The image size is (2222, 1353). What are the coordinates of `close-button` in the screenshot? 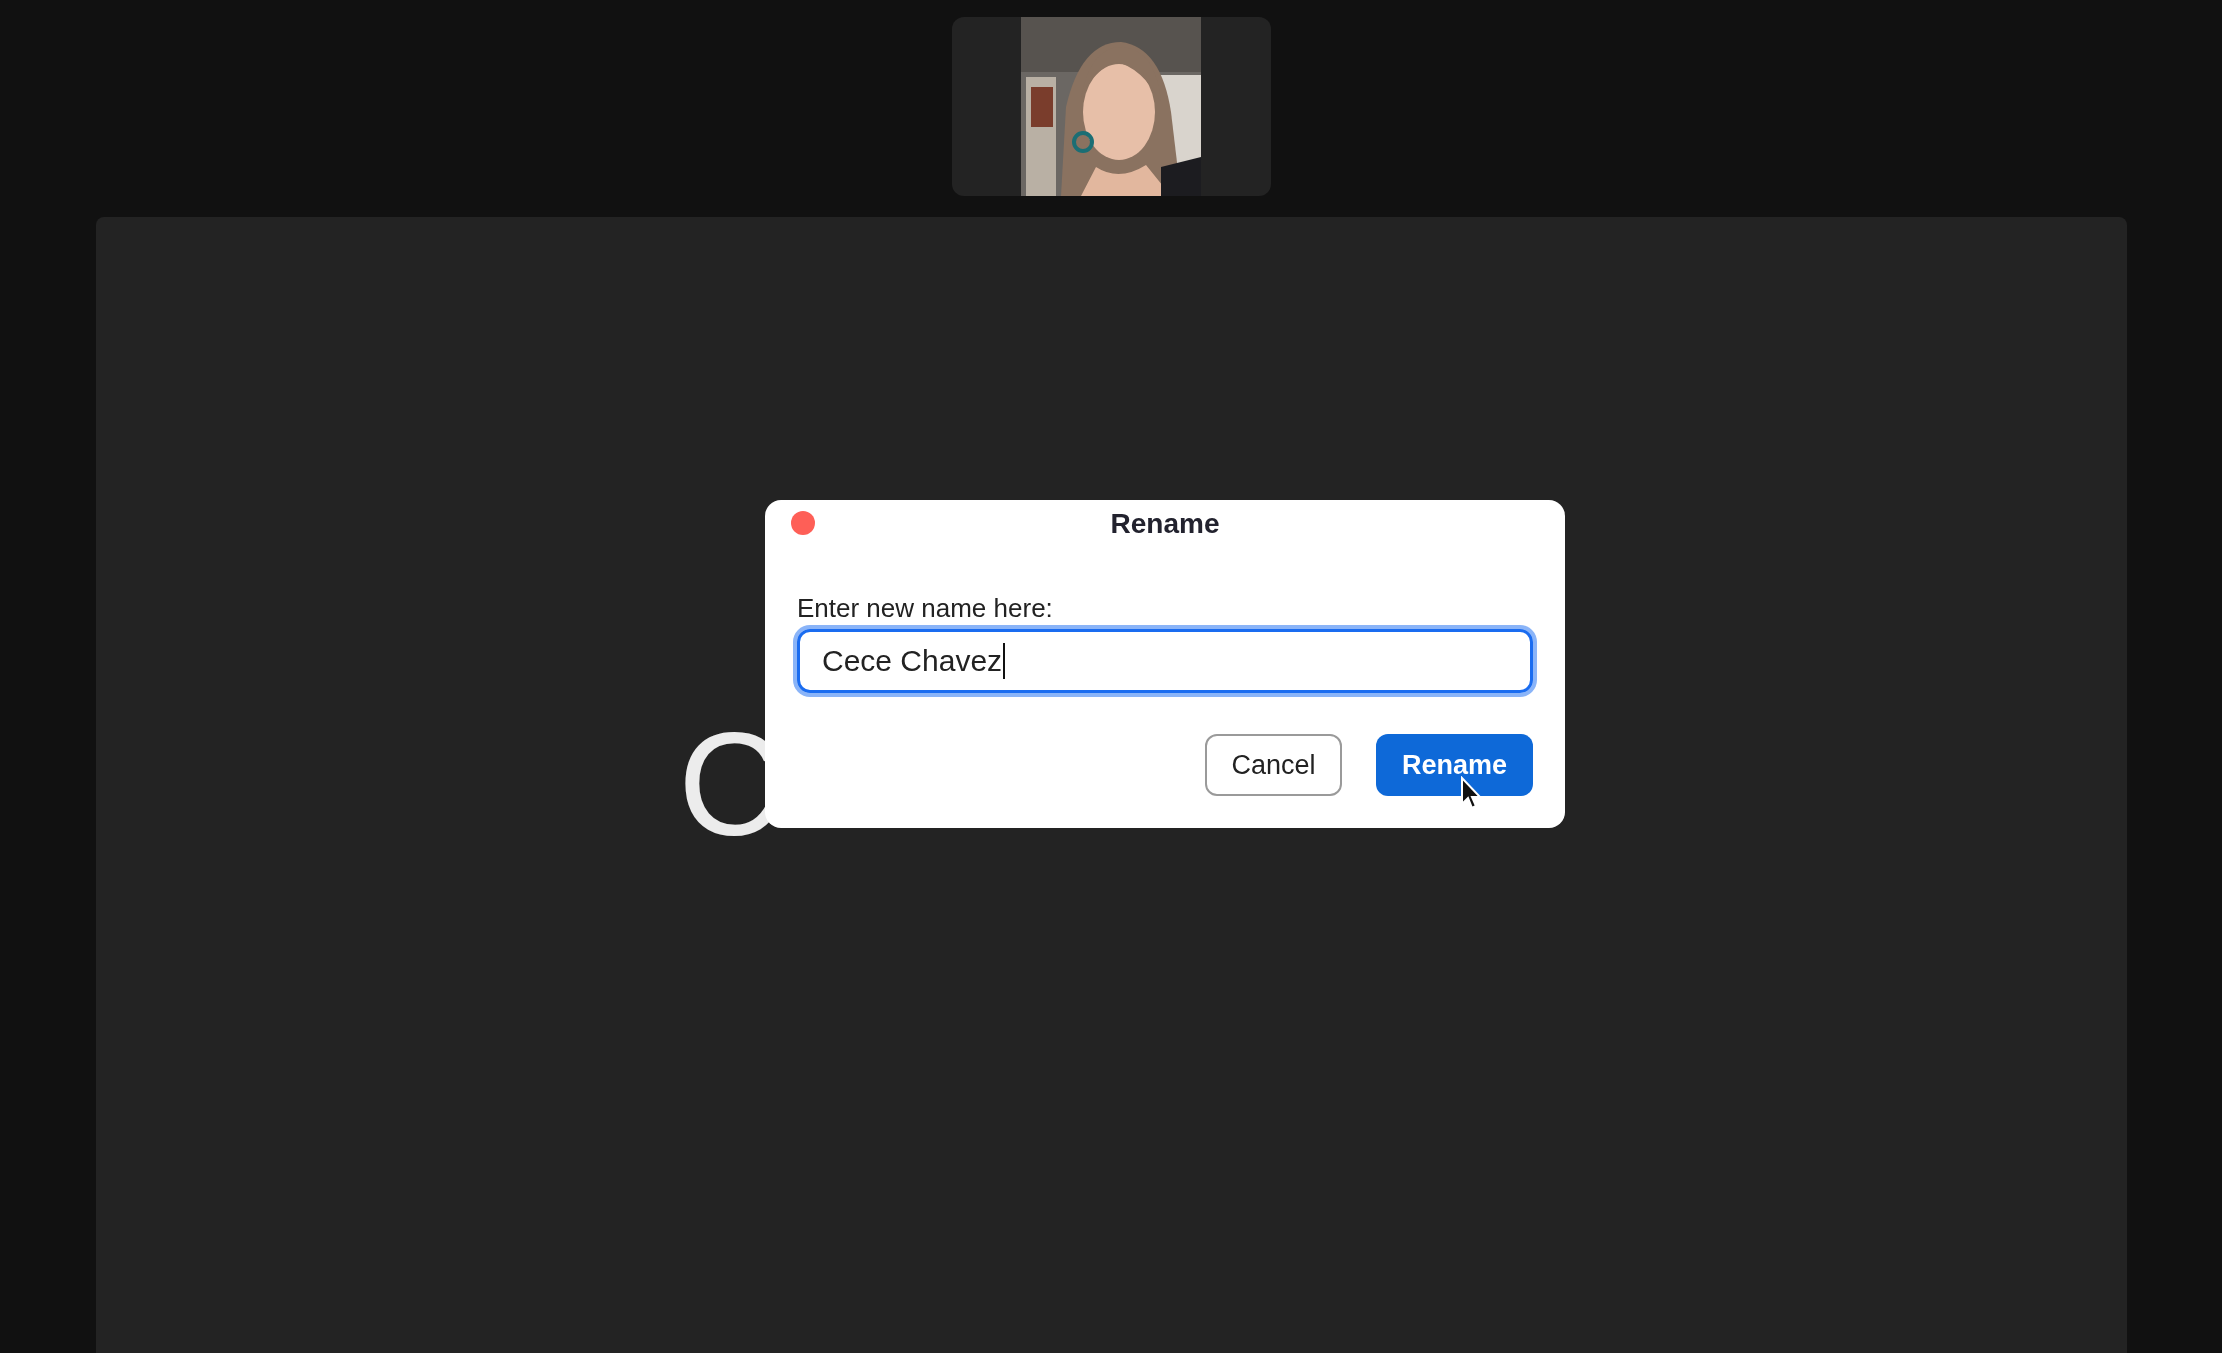 It's located at (803, 523).